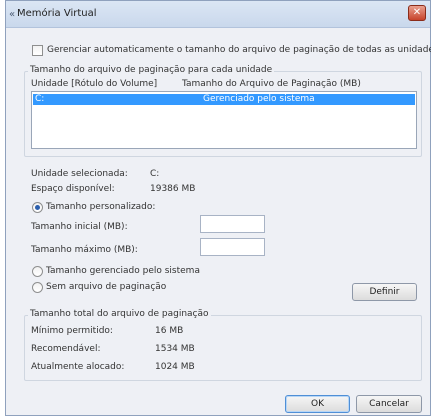 This screenshot has width=431, height=416. I want to click on set-button: Definir, so click(384, 292).